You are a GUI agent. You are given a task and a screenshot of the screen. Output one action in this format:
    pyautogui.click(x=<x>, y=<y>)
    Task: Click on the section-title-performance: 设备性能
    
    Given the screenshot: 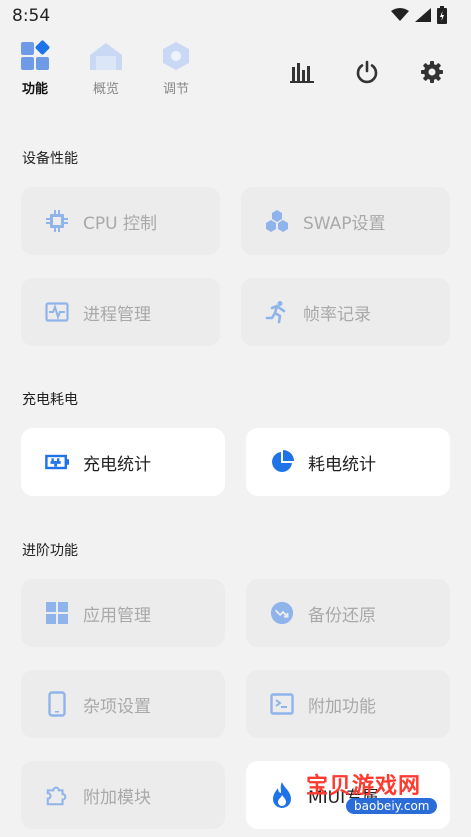 What is the action you would take?
    pyautogui.click(x=50, y=159)
    